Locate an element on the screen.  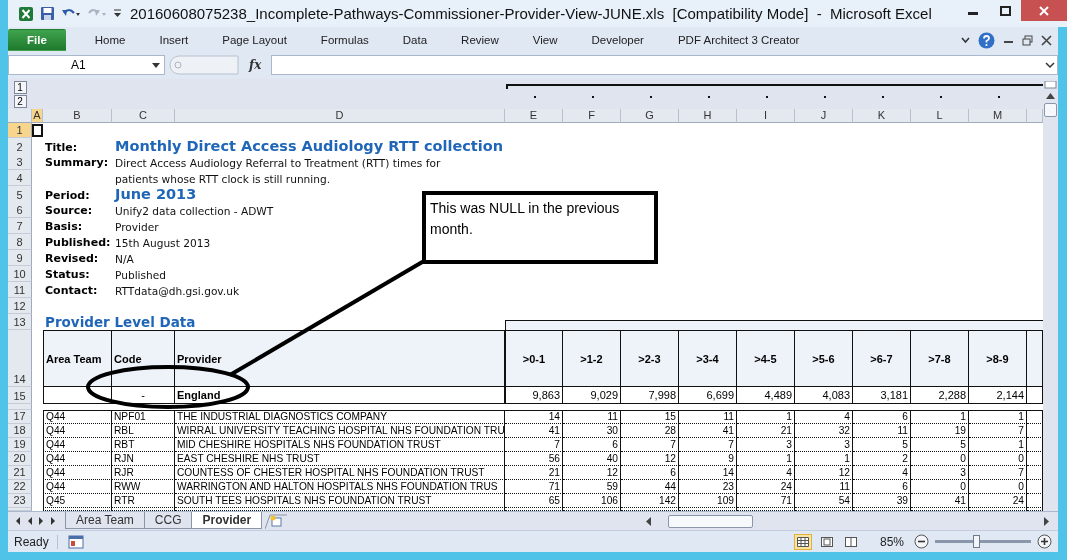
outline-level-button: 1 is located at coordinates (20, 87).